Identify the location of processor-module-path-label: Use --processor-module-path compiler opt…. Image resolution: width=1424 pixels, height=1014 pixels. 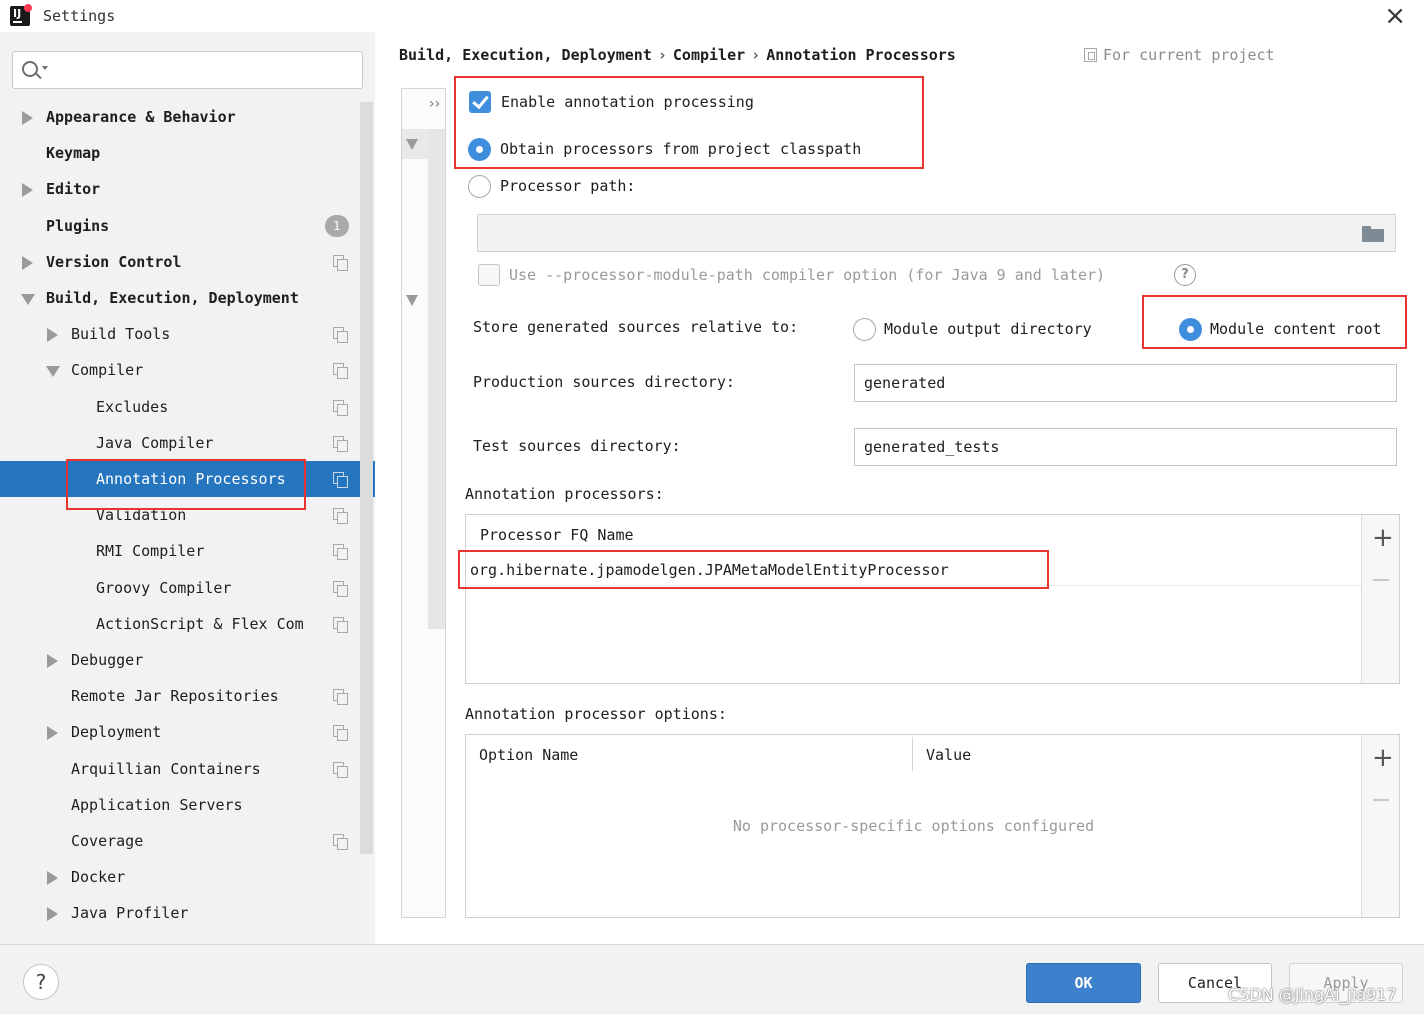
(807, 275).